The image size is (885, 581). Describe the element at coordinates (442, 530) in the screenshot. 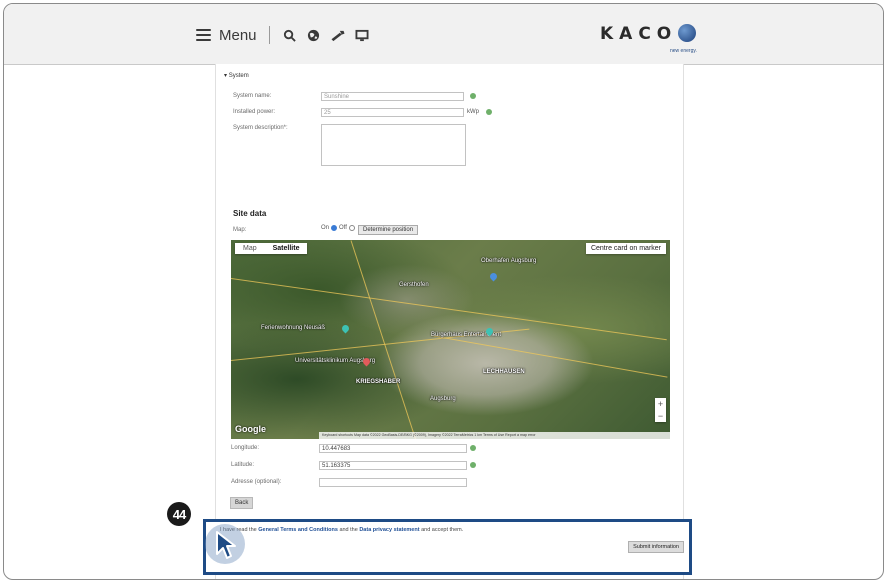

I see `terms-suffix: and accept them.` at that location.